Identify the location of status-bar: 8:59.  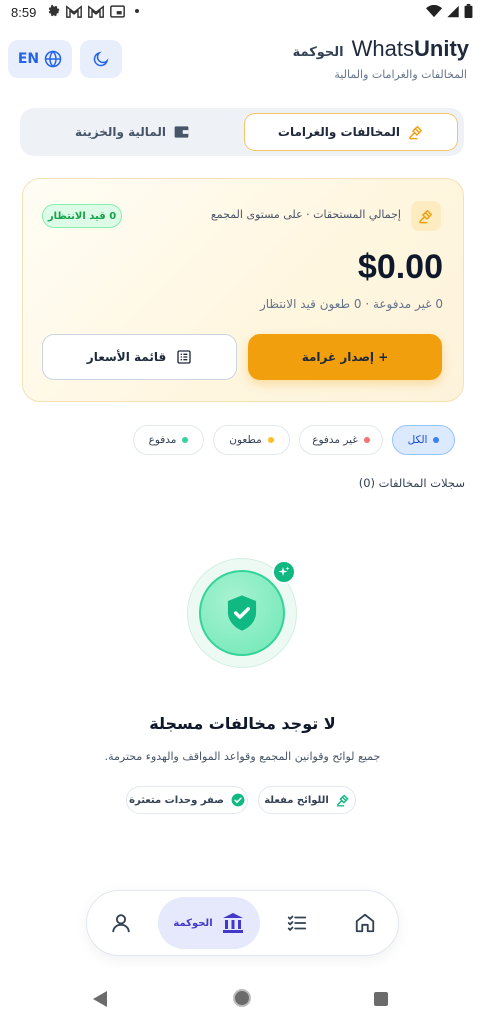
(242, 14).